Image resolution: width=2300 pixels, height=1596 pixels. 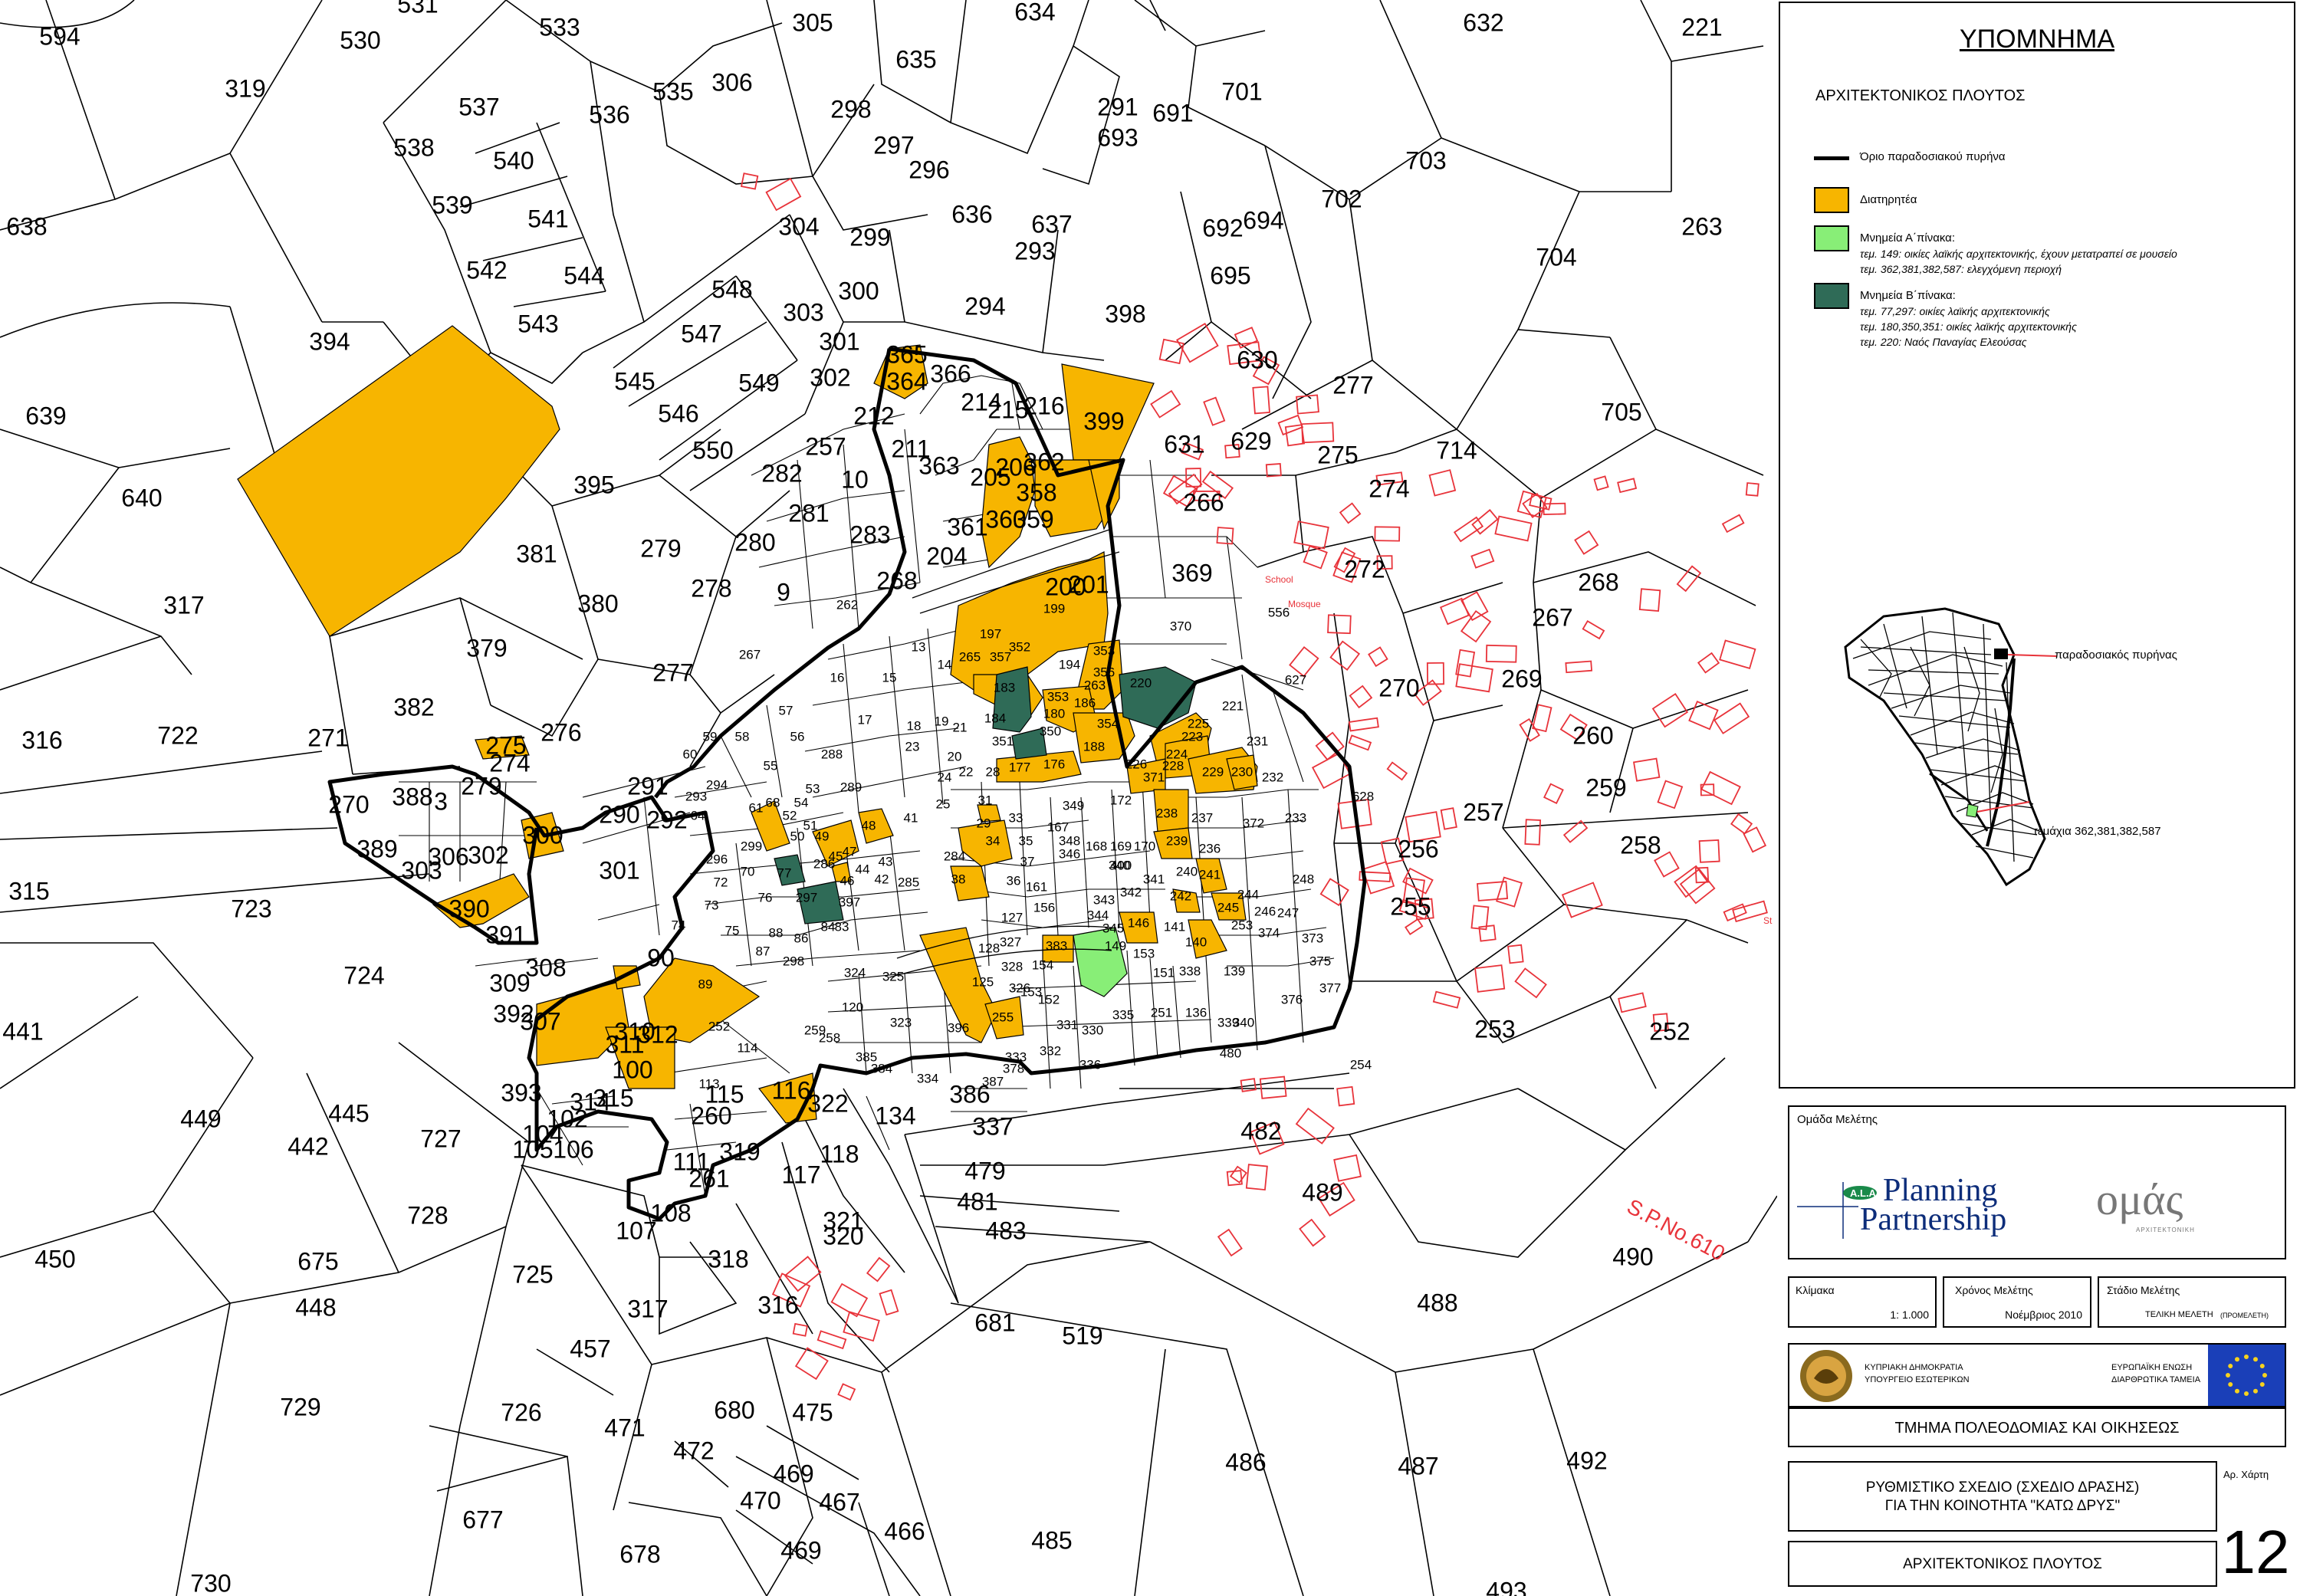 I want to click on parcel-label: 292, so click(x=666, y=819).